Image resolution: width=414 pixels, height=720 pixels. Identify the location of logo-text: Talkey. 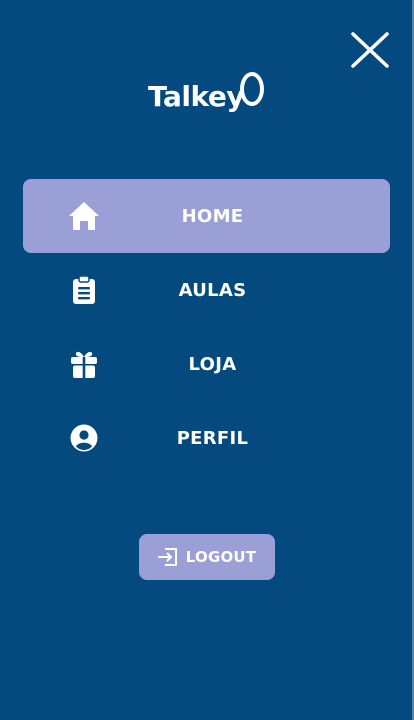
(196, 96).